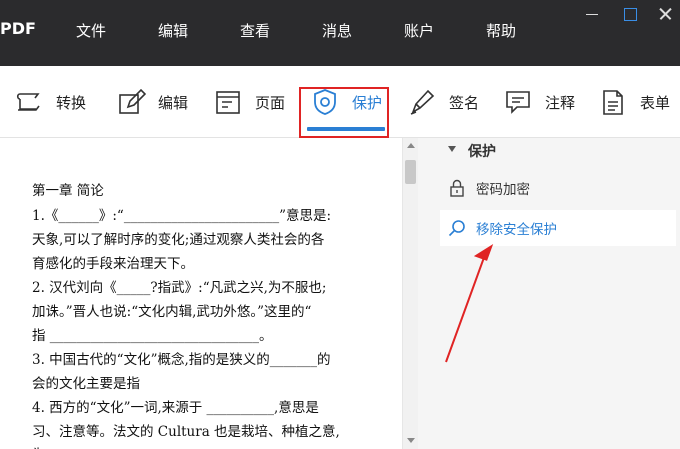 The height and width of the screenshot is (449, 680). Describe the element at coordinates (39, 446) in the screenshot. I see `doc-line: 为` at that location.